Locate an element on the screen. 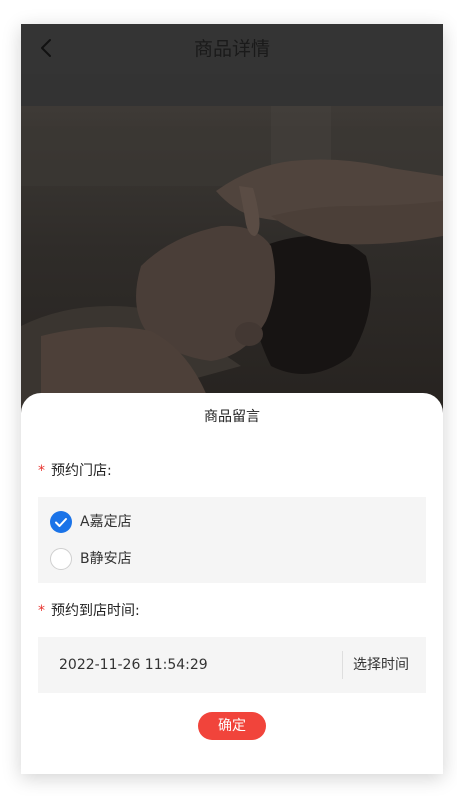  time-label-text: 预约到店时间: is located at coordinates (95, 611).